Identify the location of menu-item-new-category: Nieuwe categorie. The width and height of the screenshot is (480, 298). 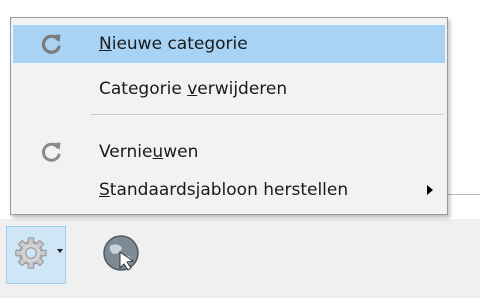
(229, 44).